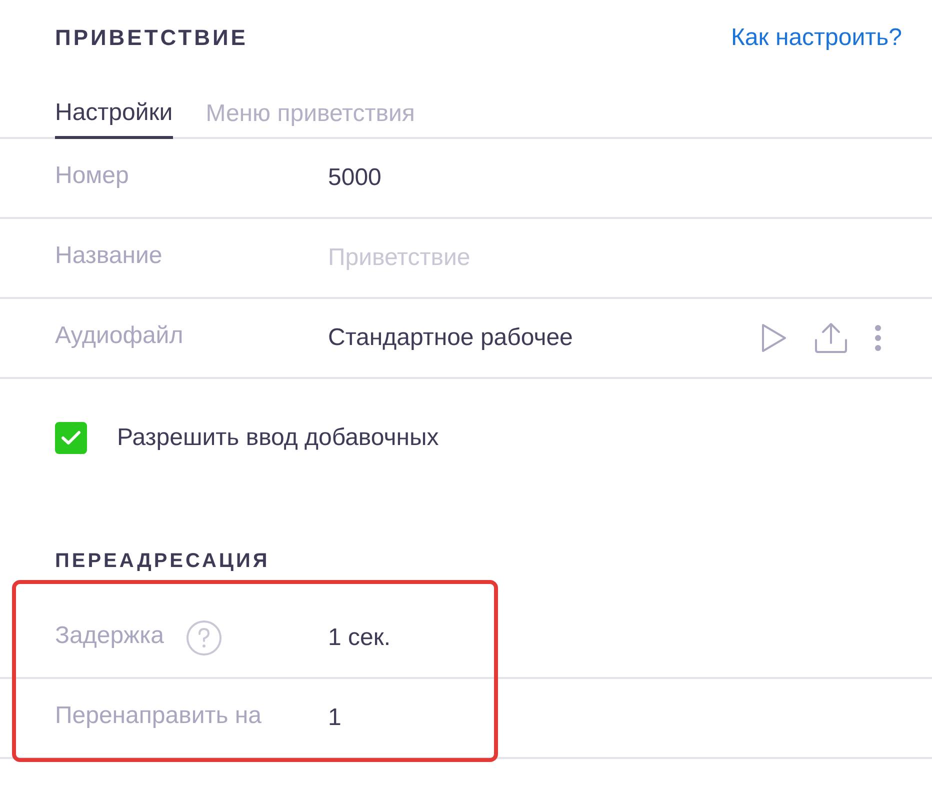 The image size is (932, 800). What do you see at coordinates (92, 176) in the screenshot?
I see `field-label: Номер` at bounding box center [92, 176].